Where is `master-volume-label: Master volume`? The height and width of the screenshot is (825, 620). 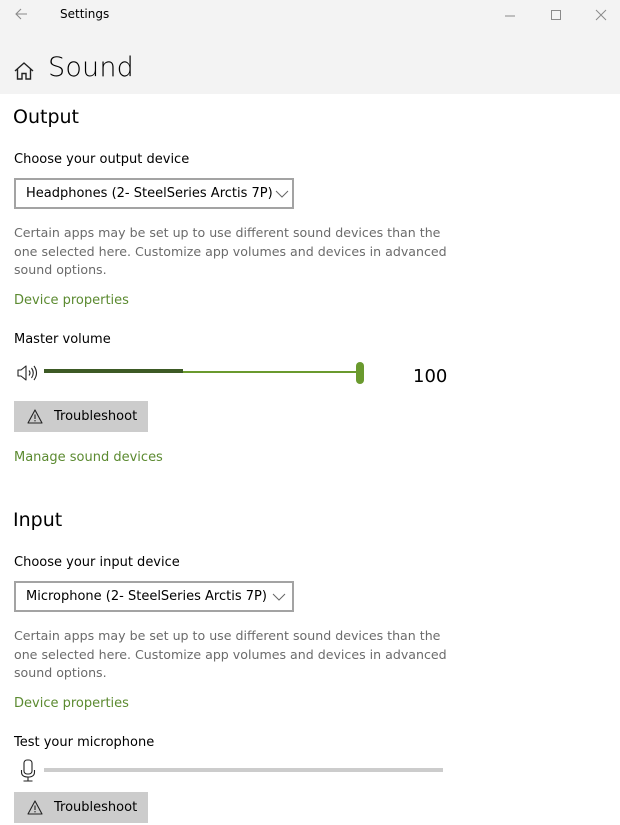 master-volume-label: Master volume is located at coordinates (62, 339).